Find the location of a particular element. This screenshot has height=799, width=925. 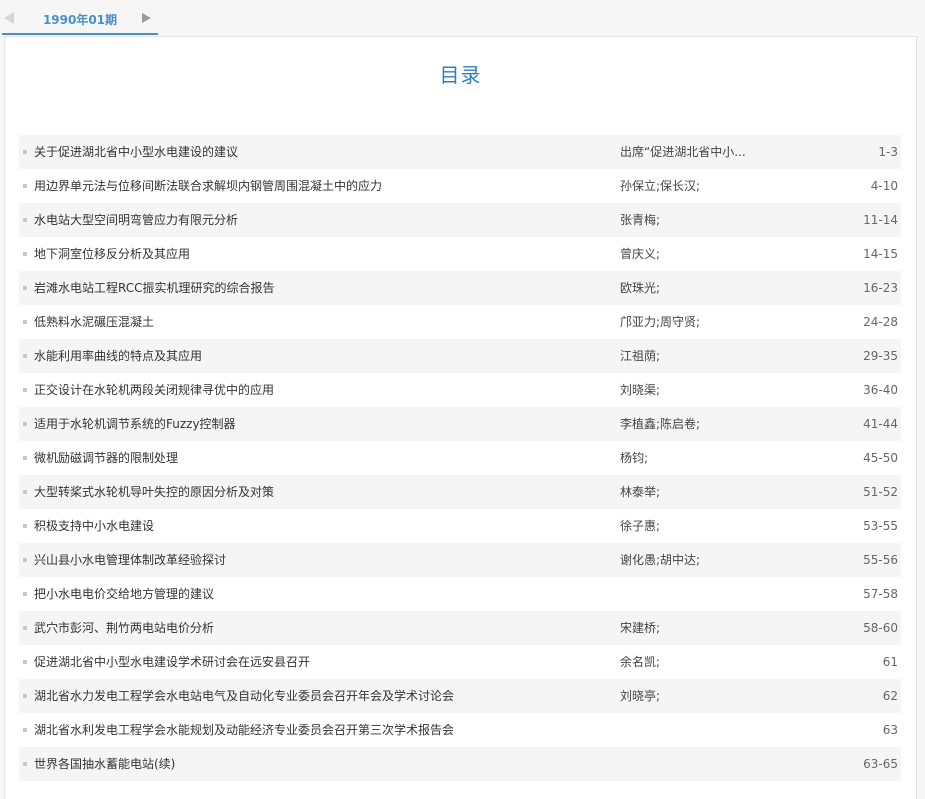

article-pages: 16-23 is located at coordinates (880, 288).